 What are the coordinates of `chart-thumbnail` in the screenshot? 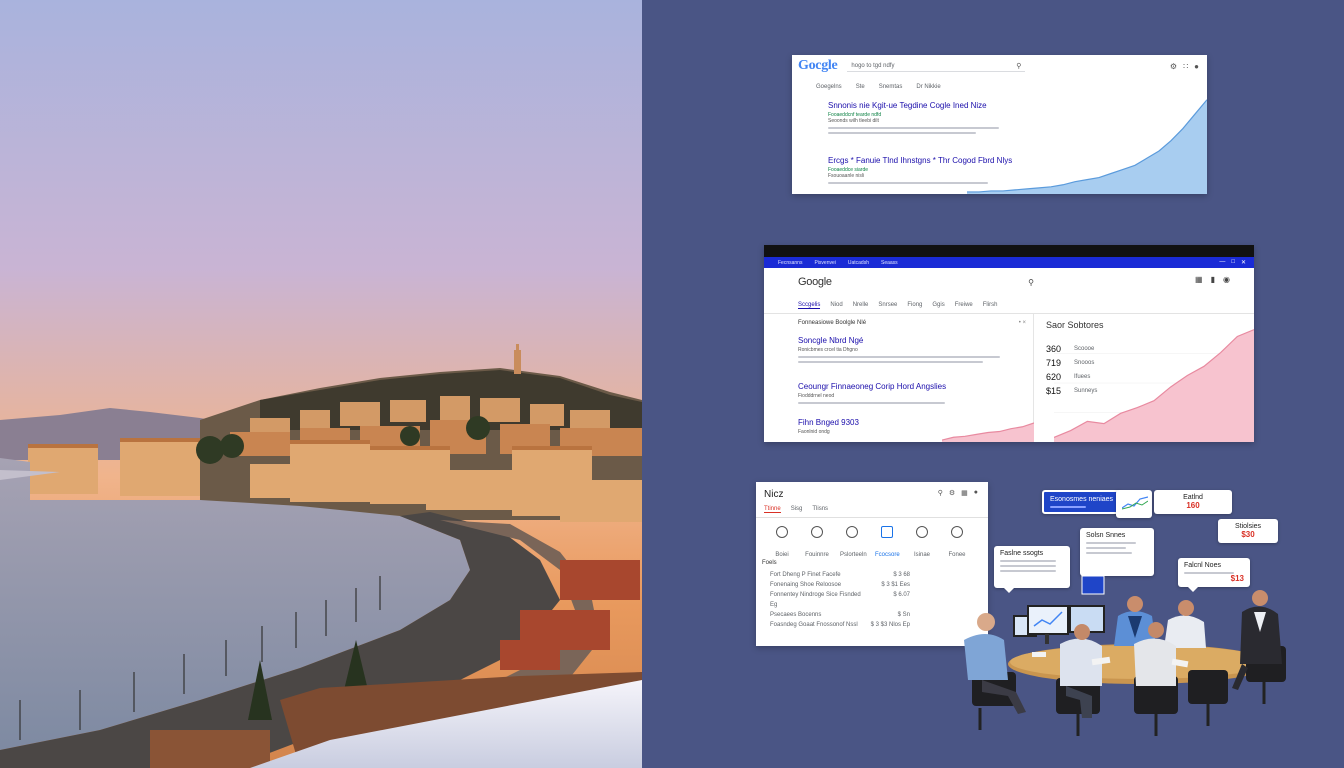 It's located at (1134, 504).